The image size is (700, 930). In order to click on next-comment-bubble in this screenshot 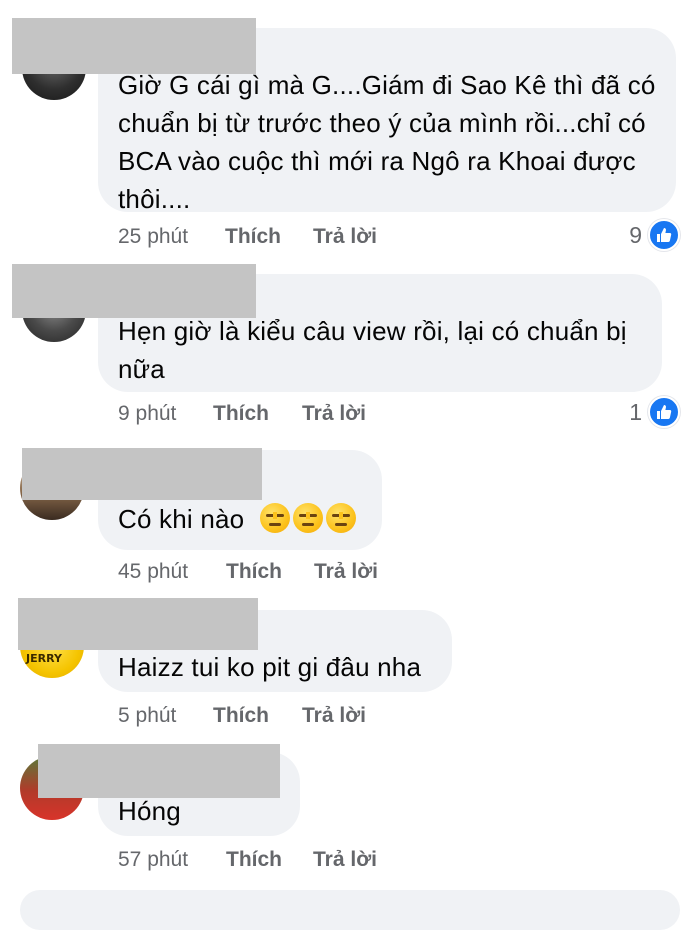, I will do `click(350, 910)`.